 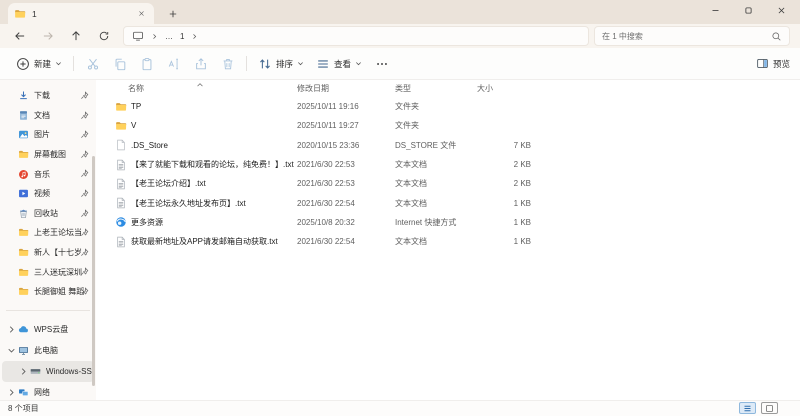 What do you see at coordinates (448, 145) in the screenshot?
I see `file-row-3: .DS_Store 2020/10/15 23:36 DS_STORE 文件 7 KB` at bounding box center [448, 145].